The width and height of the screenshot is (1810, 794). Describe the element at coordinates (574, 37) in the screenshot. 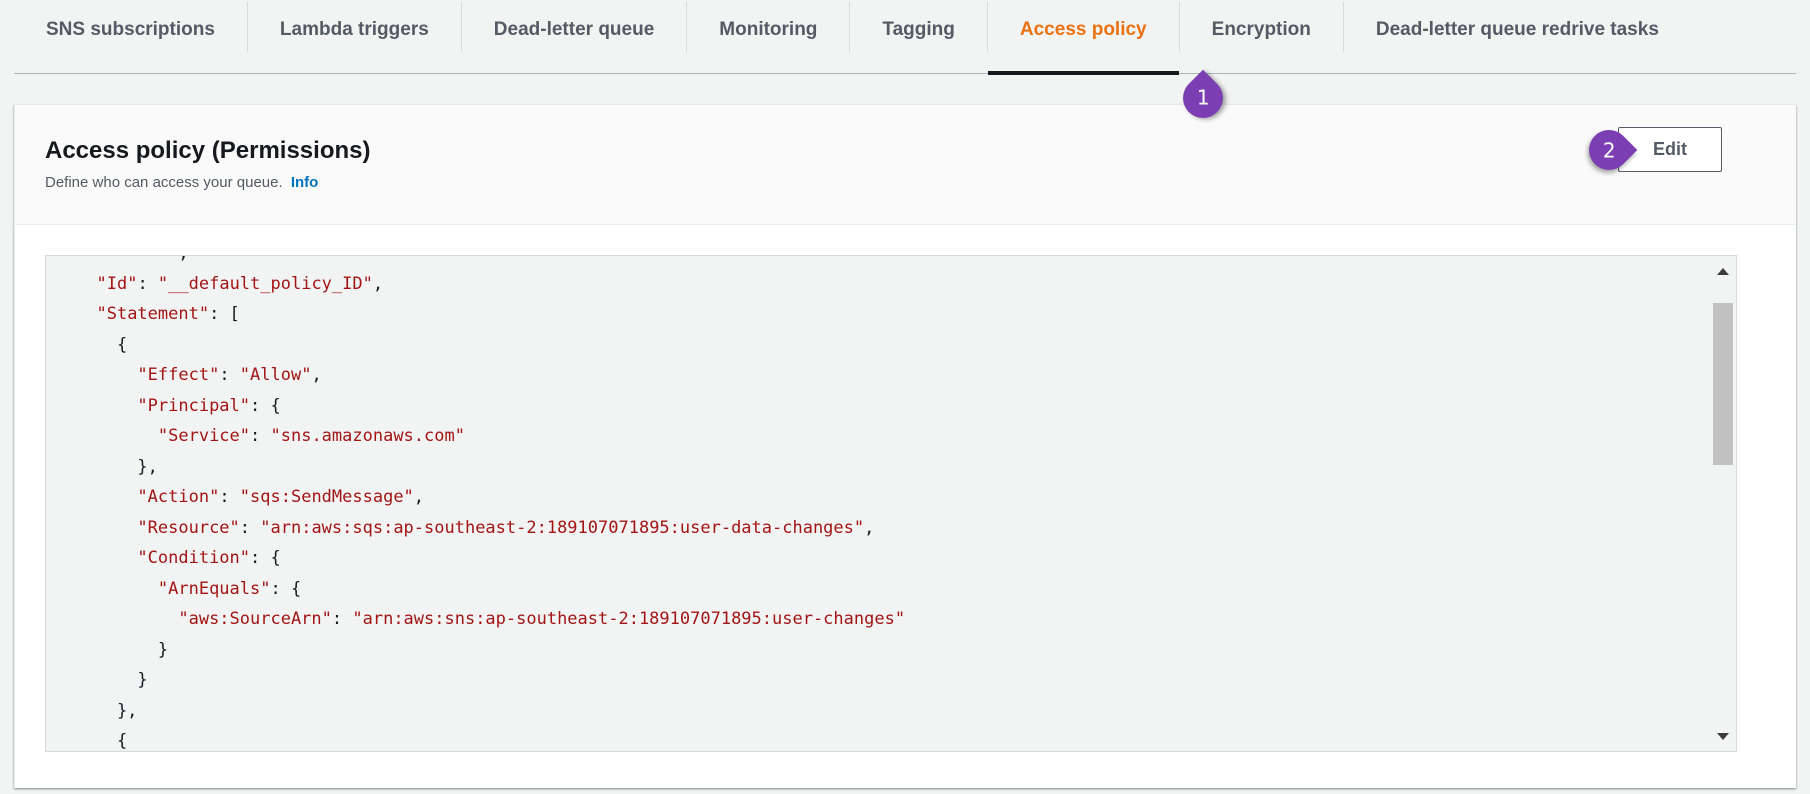

I see `tab-dead-letter-queue: Dead-letter queue` at that location.